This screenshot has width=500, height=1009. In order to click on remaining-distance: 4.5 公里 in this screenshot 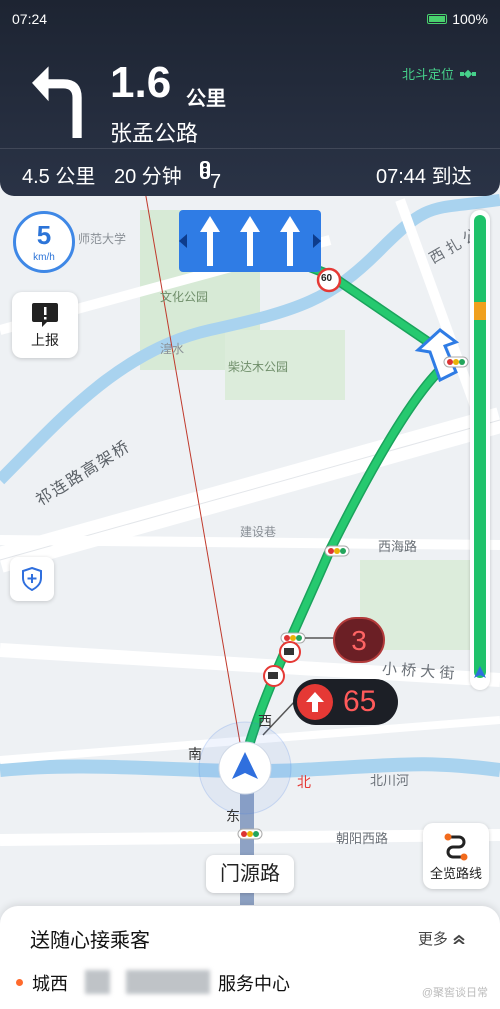, I will do `click(59, 177)`.